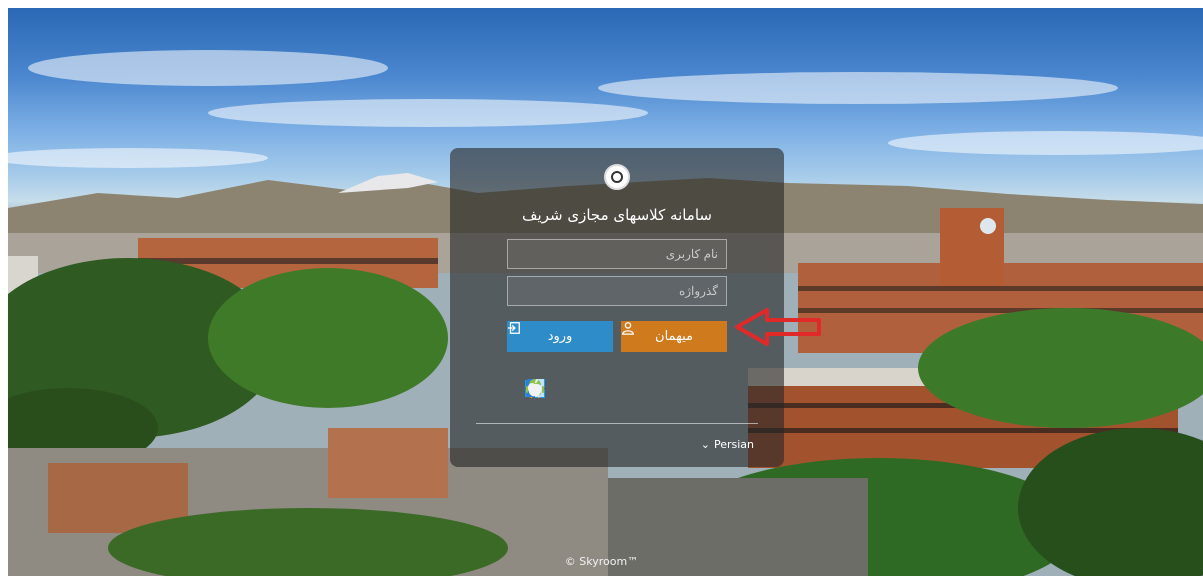 This screenshot has width=1203, height=576. I want to click on footer-copyright: © Skyroom™, so click(601, 561).